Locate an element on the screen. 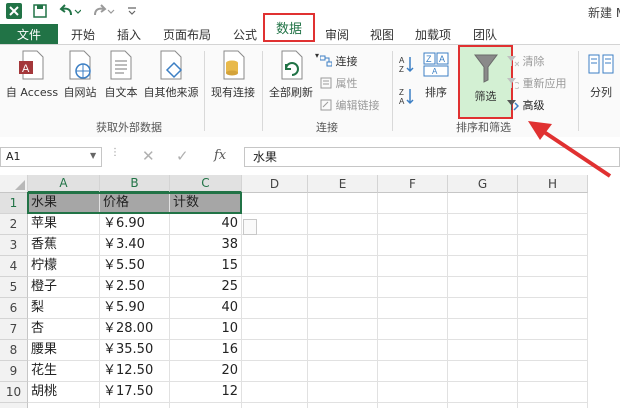 This screenshot has width=620, height=408. text-to-columns-button: 分列 is located at coordinates (601, 74).